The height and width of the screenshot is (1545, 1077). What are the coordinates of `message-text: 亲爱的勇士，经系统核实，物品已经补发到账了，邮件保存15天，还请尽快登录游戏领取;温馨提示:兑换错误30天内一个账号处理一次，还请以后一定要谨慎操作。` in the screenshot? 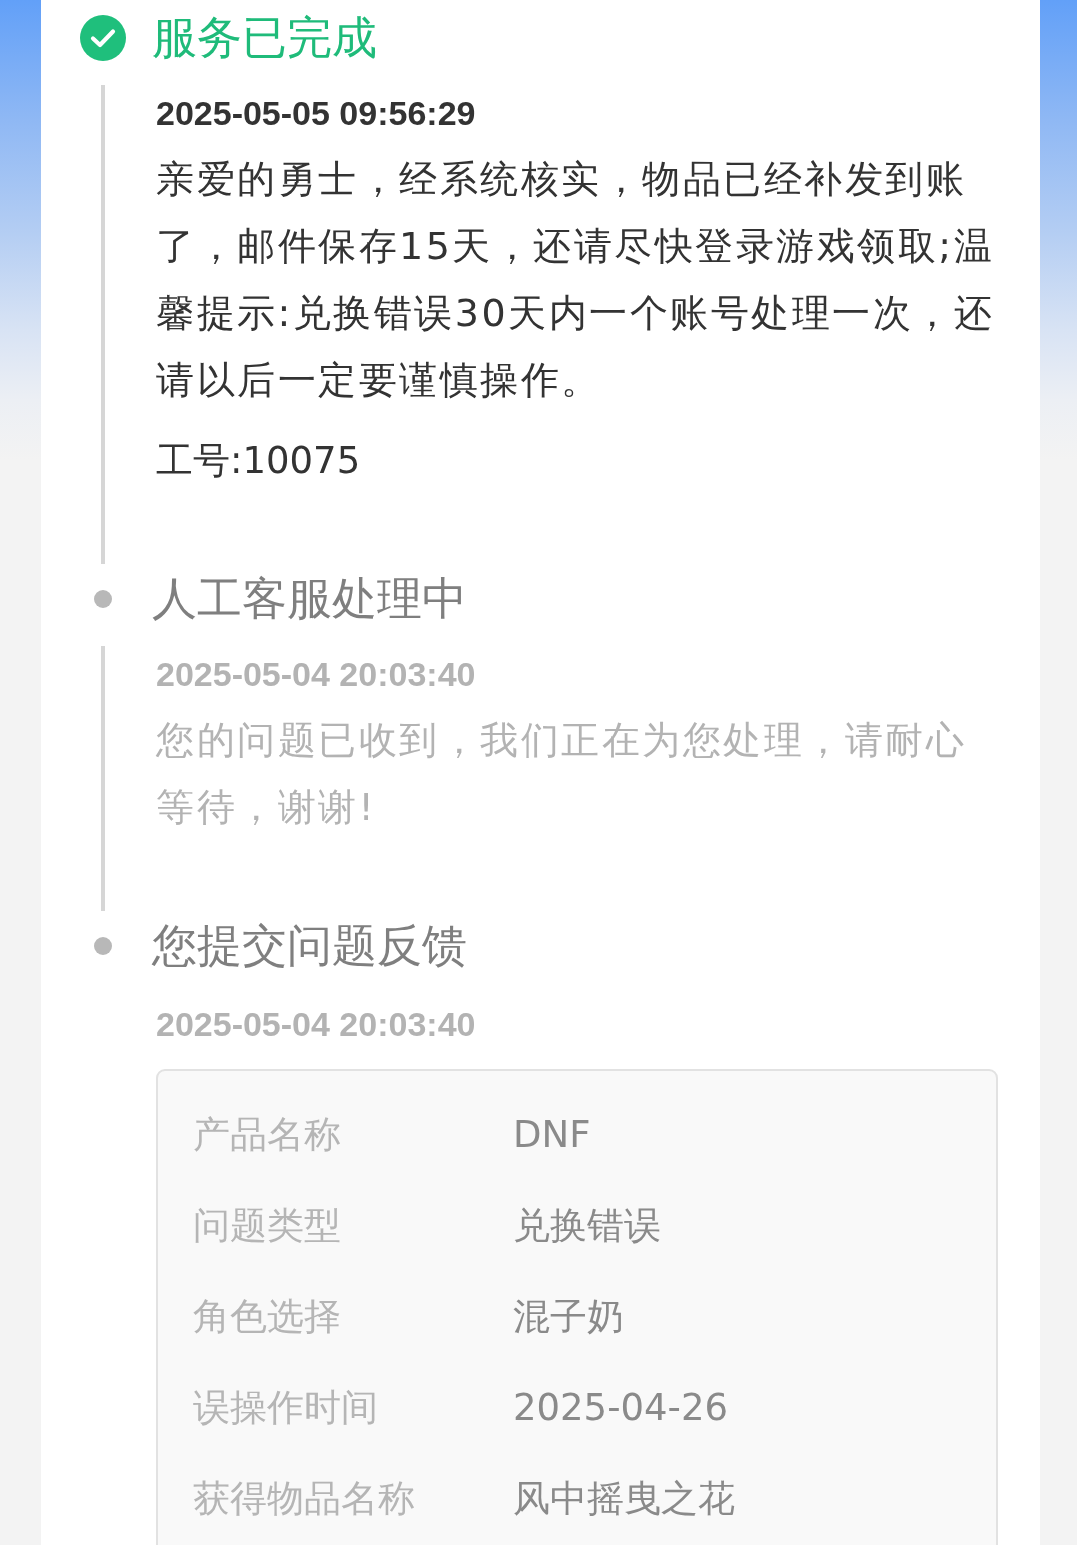 It's located at (576, 280).